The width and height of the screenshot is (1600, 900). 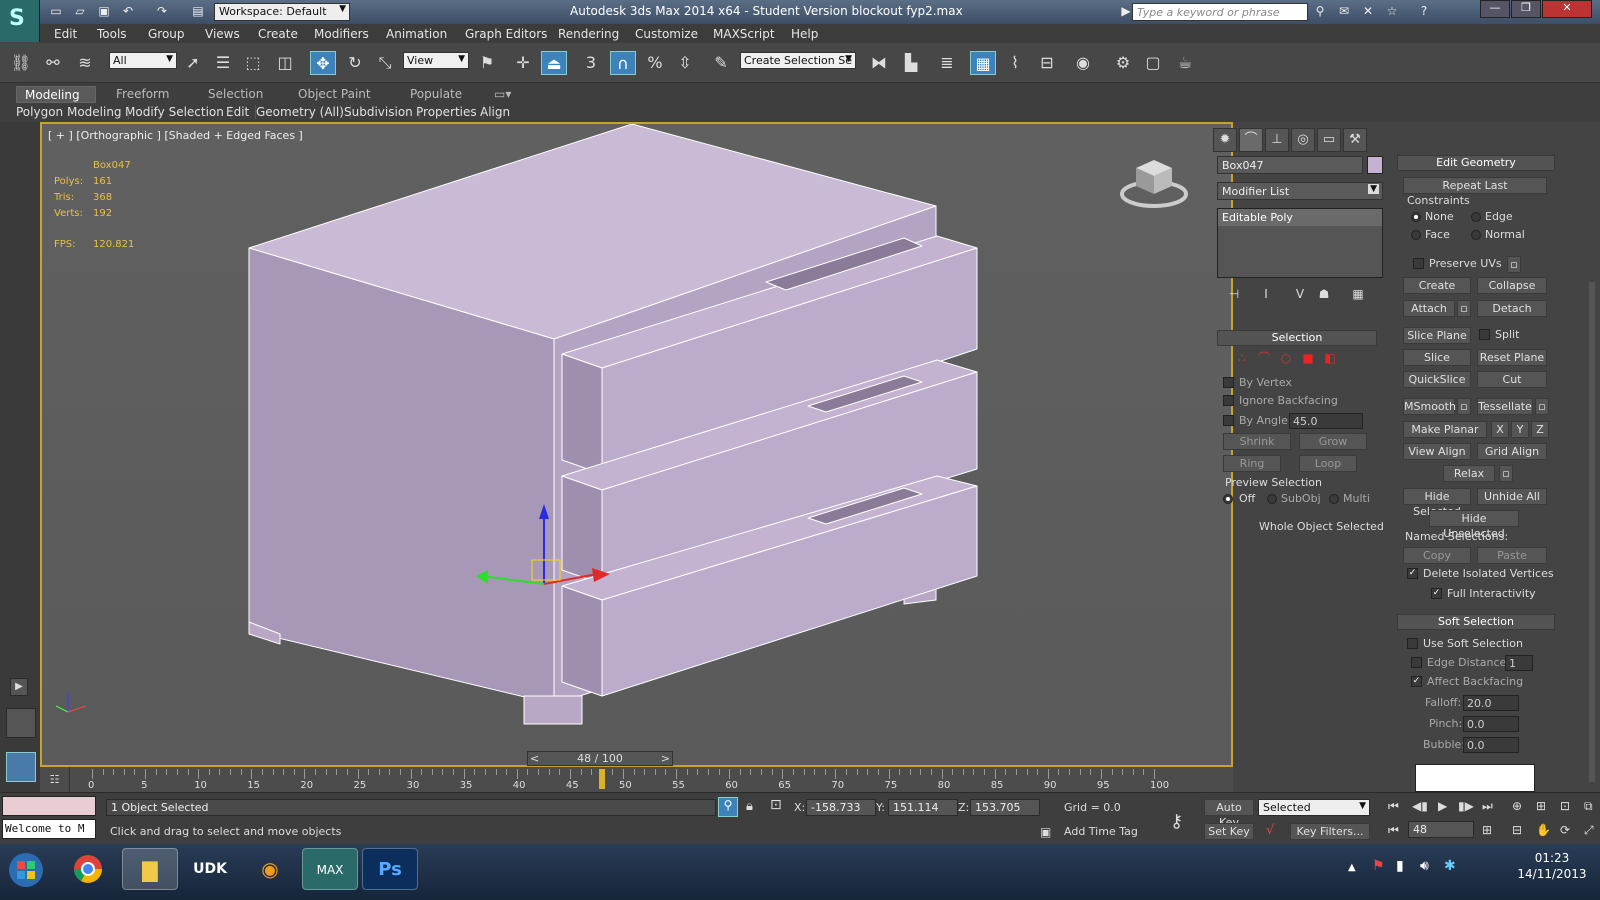 What do you see at coordinates (1552, 866) in the screenshot?
I see `system-clock: 01:23 14/11/2013` at bounding box center [1552, 866].